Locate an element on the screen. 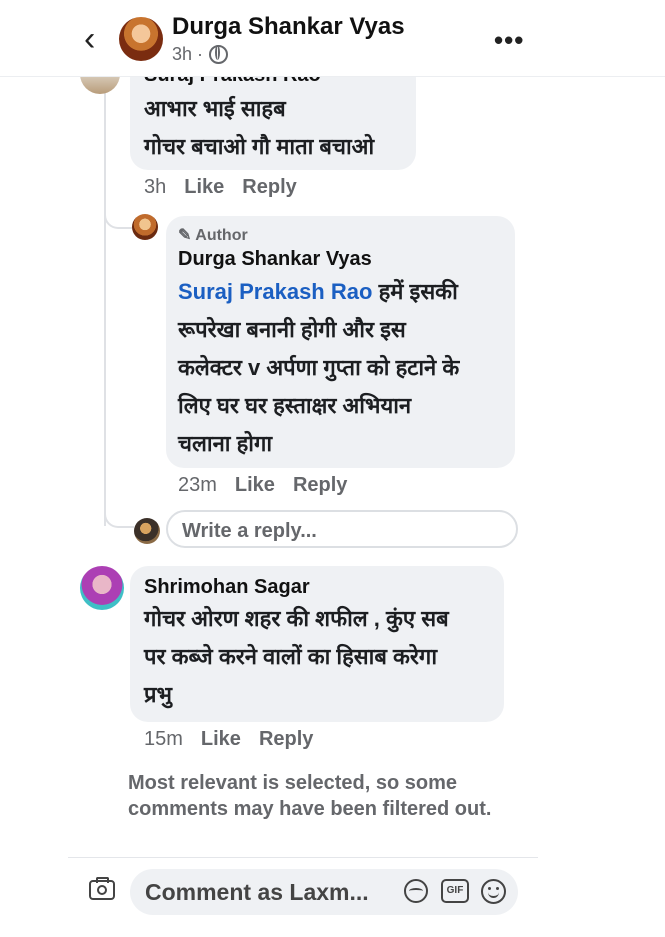 Image resolution: width=665 pixels, height=937 pixels. comment-line: हमें इसकी is located at coordinates (418, 291).